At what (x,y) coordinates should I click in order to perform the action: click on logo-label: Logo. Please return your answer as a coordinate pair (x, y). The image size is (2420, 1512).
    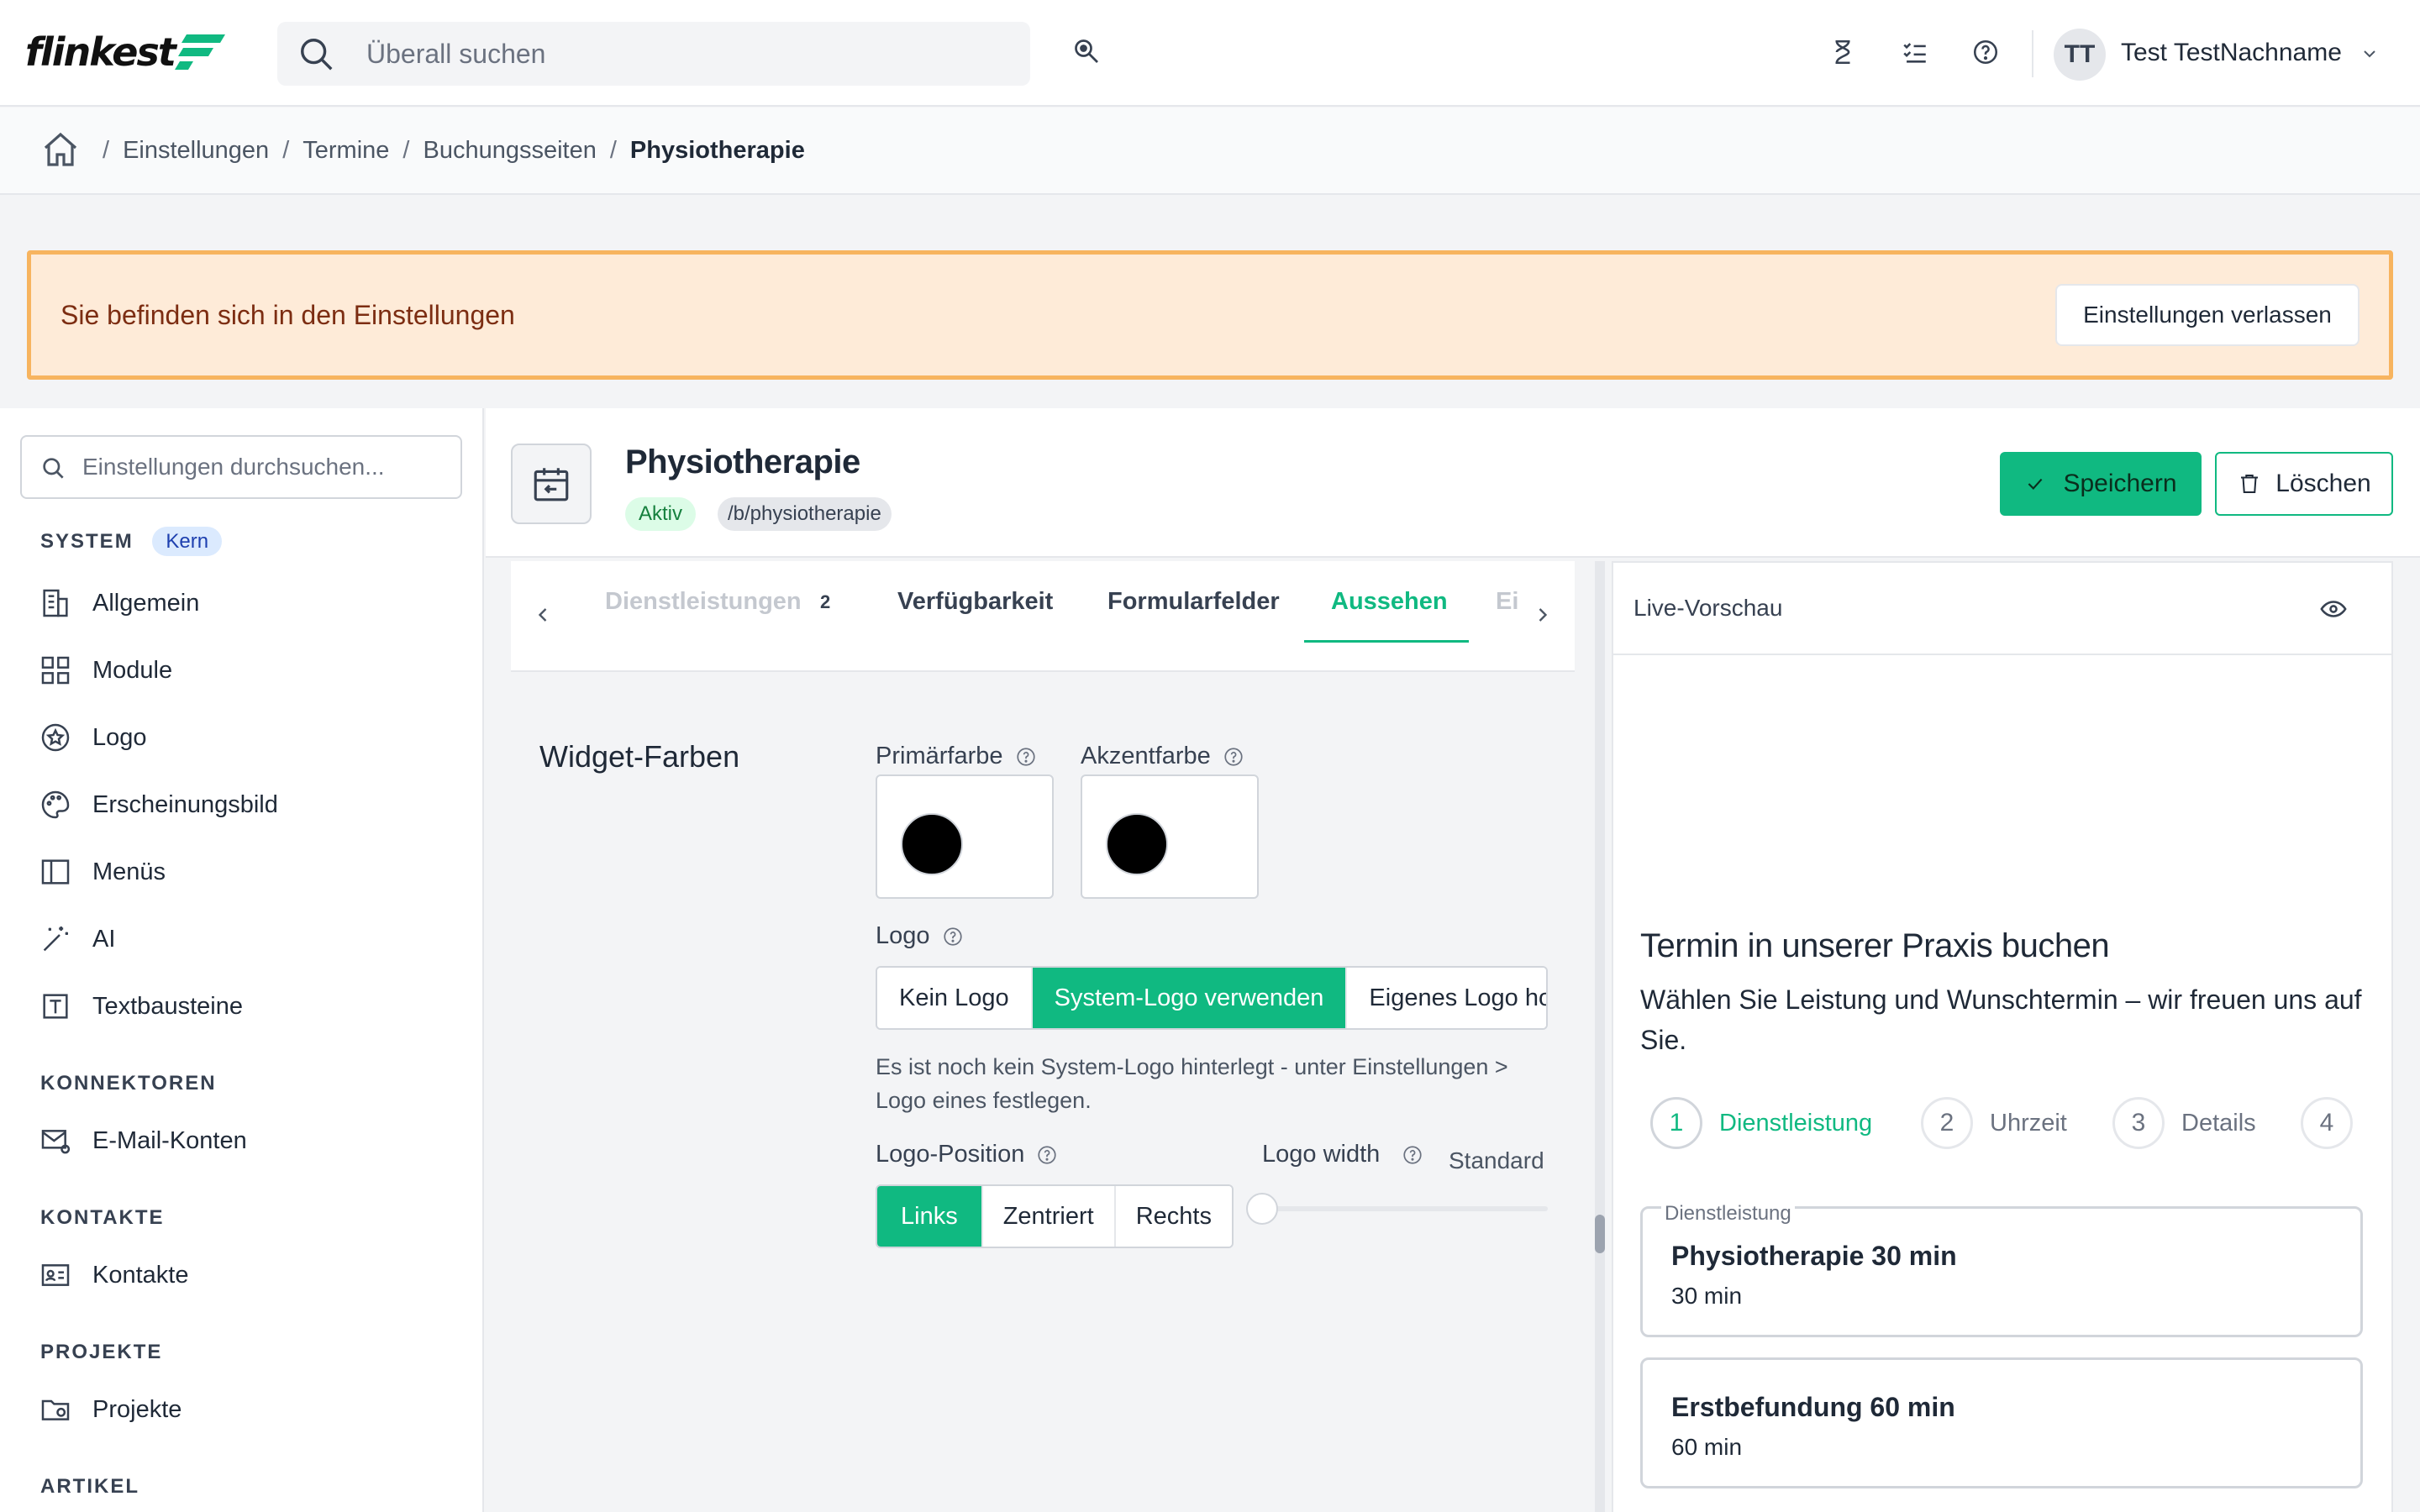
    Looking at the image, I should click on (920, 936).